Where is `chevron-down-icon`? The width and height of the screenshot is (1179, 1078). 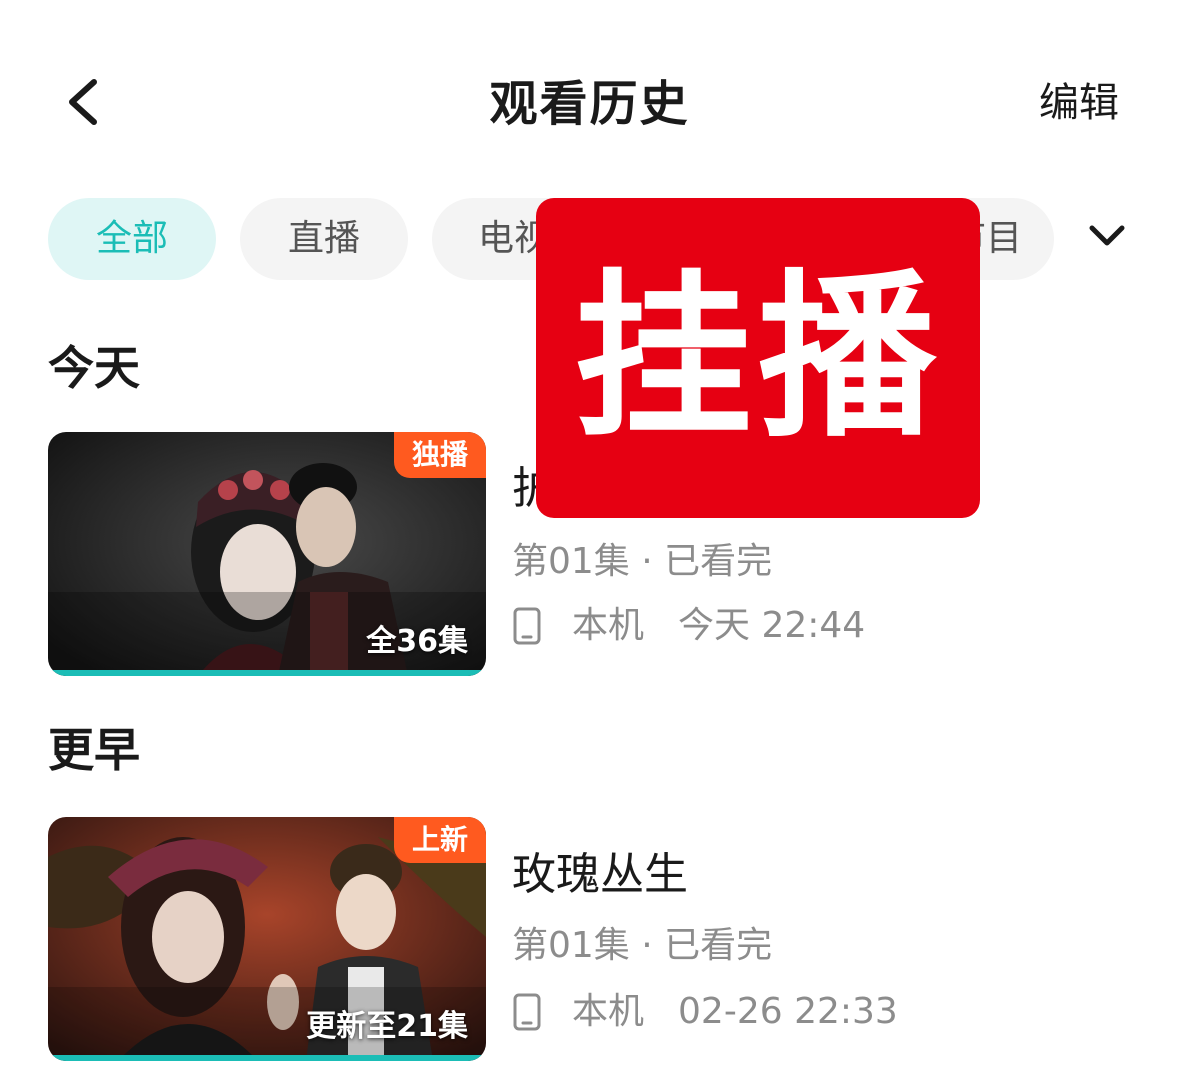
chevron-down-icon is located at coordinates (1107, 235).